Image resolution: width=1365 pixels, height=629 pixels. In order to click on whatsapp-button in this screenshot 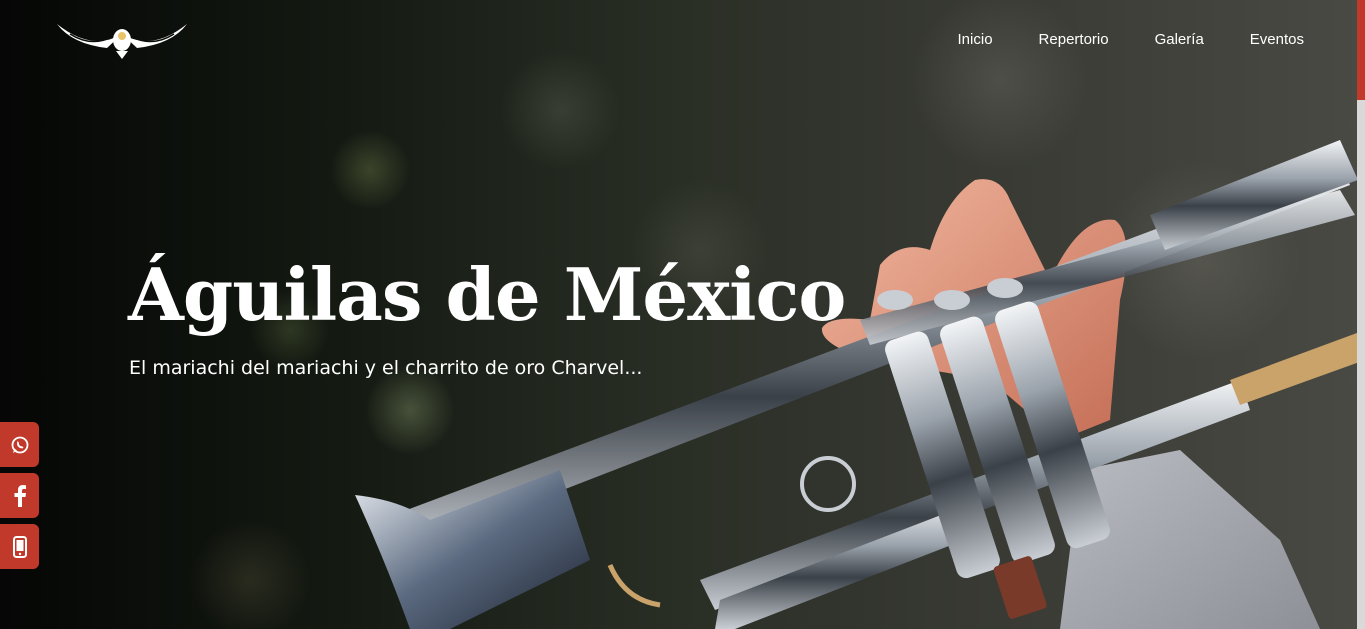, I will do `click(19, 444)`.